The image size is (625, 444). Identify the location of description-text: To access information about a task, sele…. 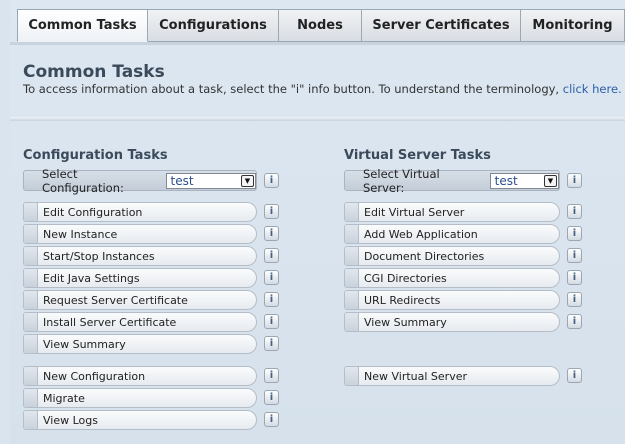
(291, 89).